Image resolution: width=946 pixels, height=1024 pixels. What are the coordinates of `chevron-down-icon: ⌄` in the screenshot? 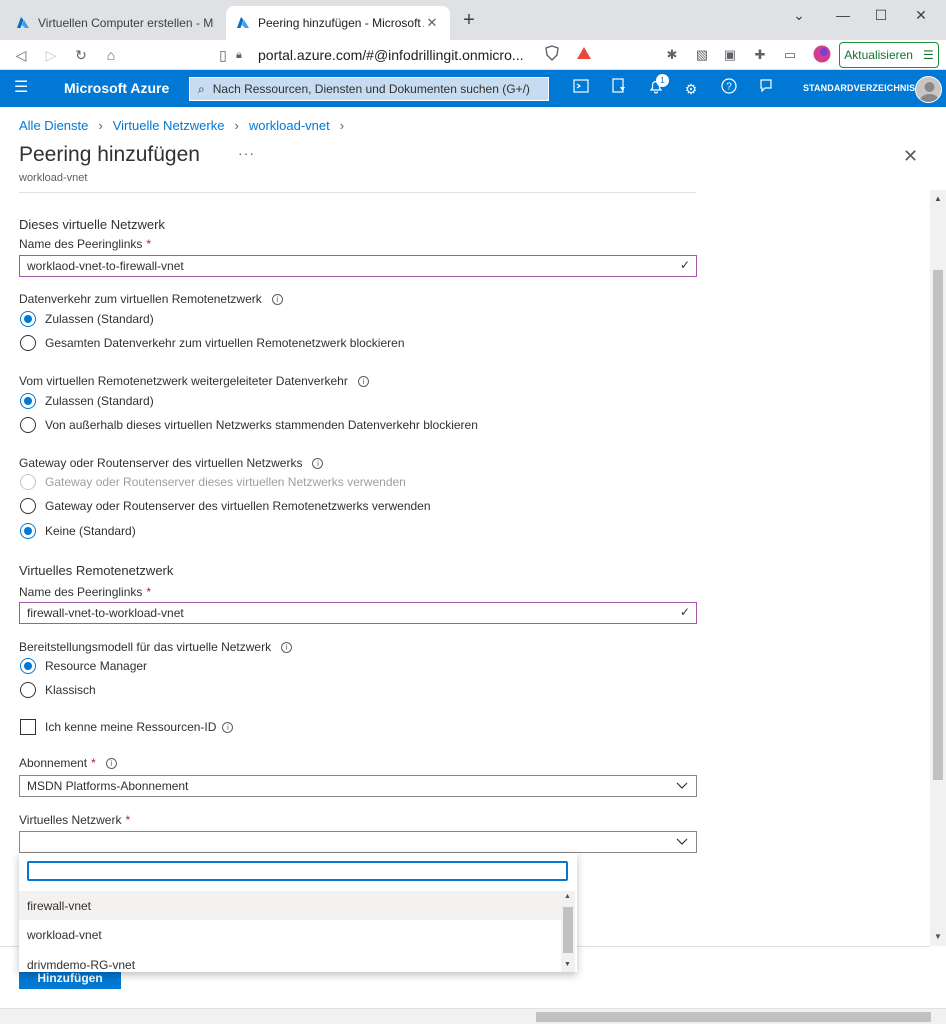 It's located at (799, 15).